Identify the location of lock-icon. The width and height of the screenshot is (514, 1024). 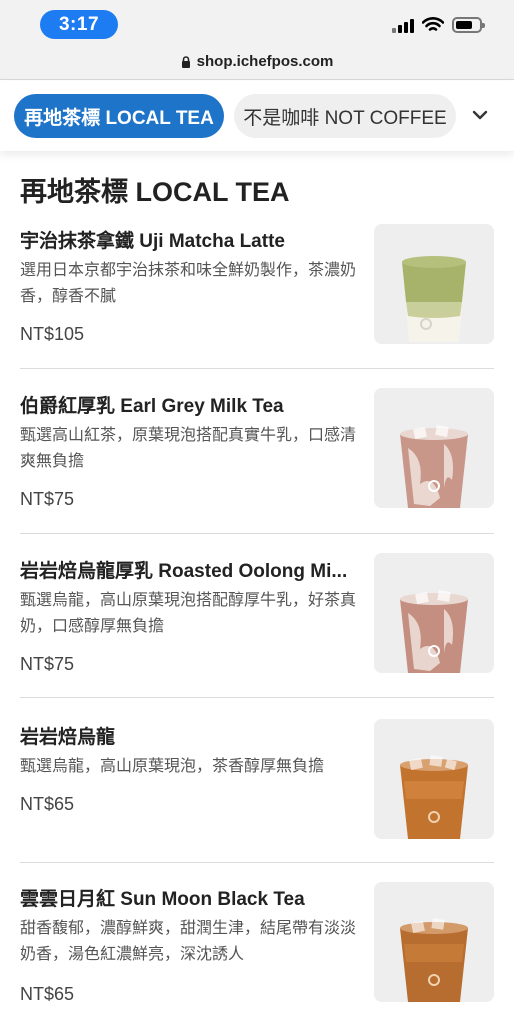
(185, 61).